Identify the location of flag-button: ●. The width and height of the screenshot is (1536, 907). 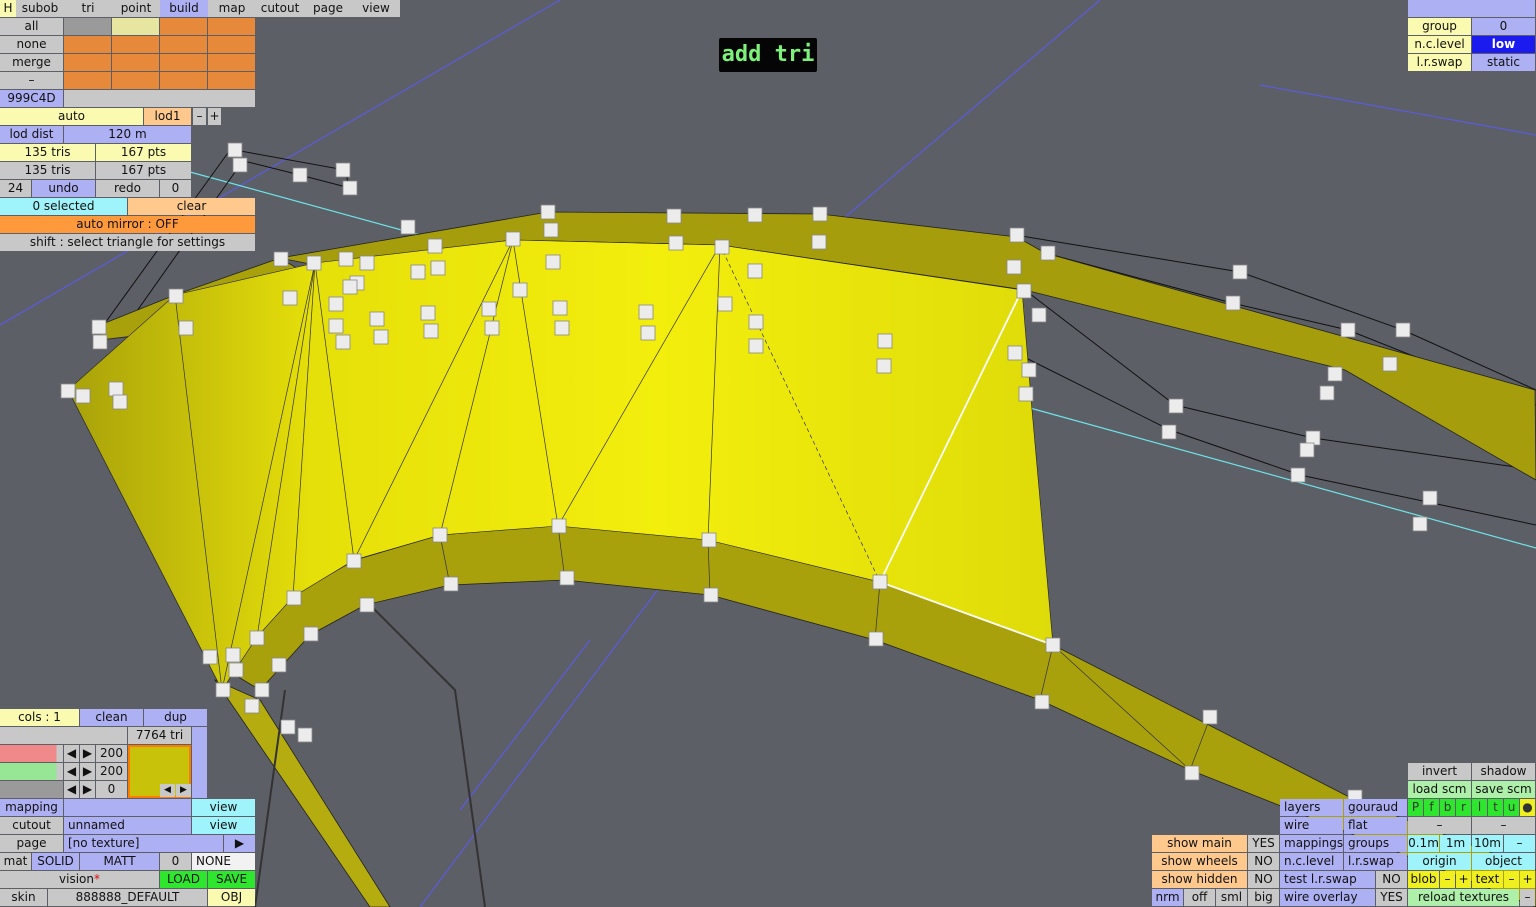
(1527, 807).